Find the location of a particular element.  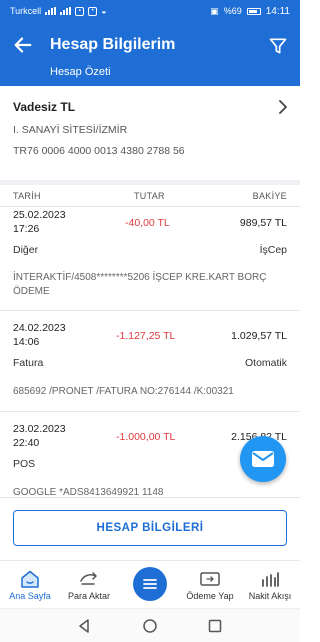

column-header-balance: BAKİYE is located at coordinates (269, 196).